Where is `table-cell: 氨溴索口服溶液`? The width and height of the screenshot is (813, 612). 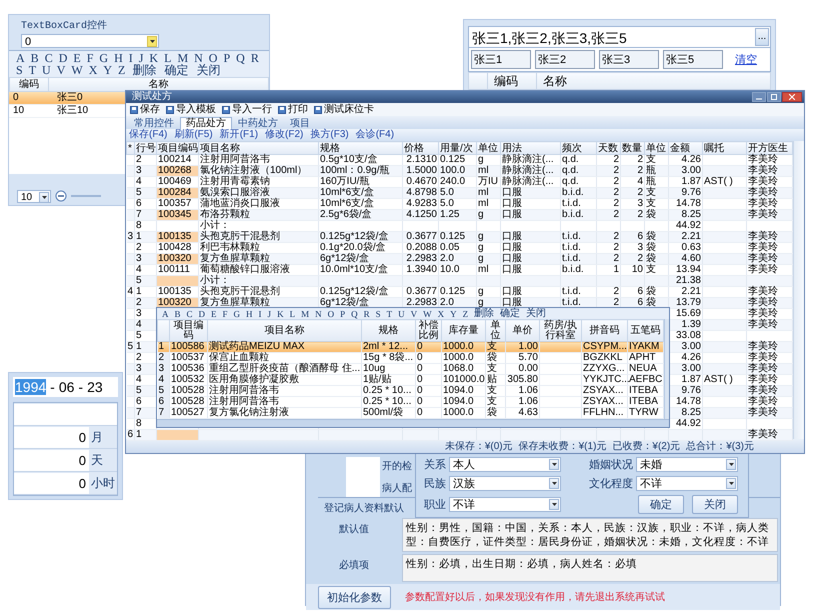 table-cell: 氨溴索口服溶液 is located at coordinates (258, 193).